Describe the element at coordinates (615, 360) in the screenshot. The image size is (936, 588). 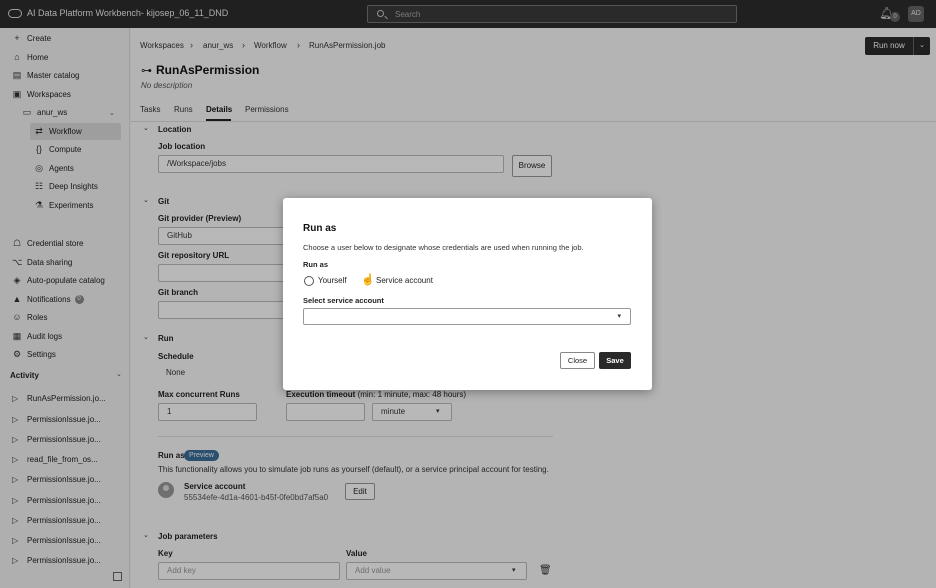
I see `save-button: Save` at that location.